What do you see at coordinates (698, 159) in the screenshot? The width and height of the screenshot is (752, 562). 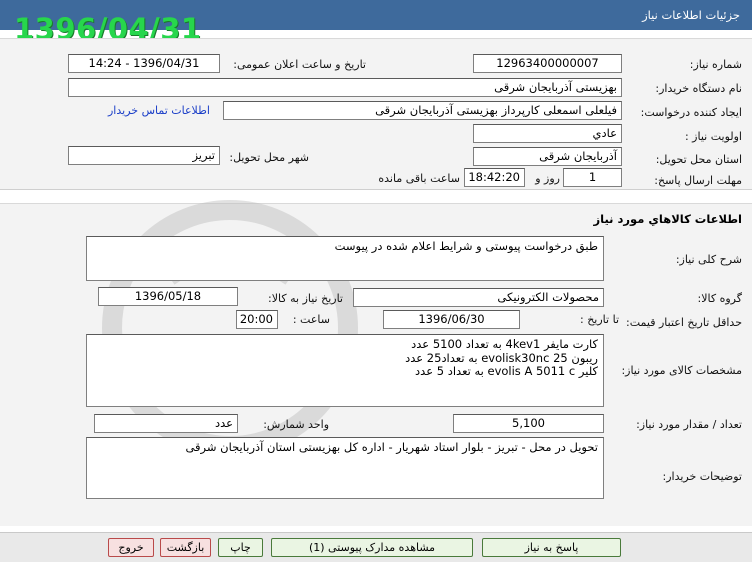 I see `province-label: استان محل تحویل:` at bounding box center [698, 159].